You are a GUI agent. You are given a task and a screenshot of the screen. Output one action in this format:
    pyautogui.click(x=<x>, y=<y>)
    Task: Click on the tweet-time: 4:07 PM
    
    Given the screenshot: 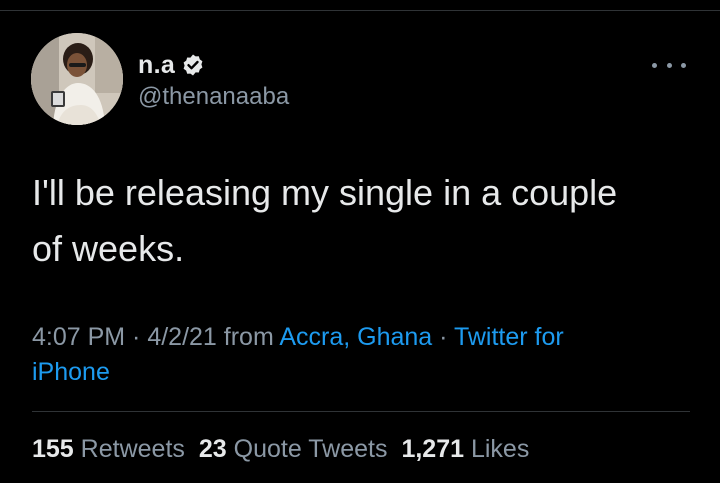 What is the action you would take?
    pyautogui.click(x=78, y=337)
    